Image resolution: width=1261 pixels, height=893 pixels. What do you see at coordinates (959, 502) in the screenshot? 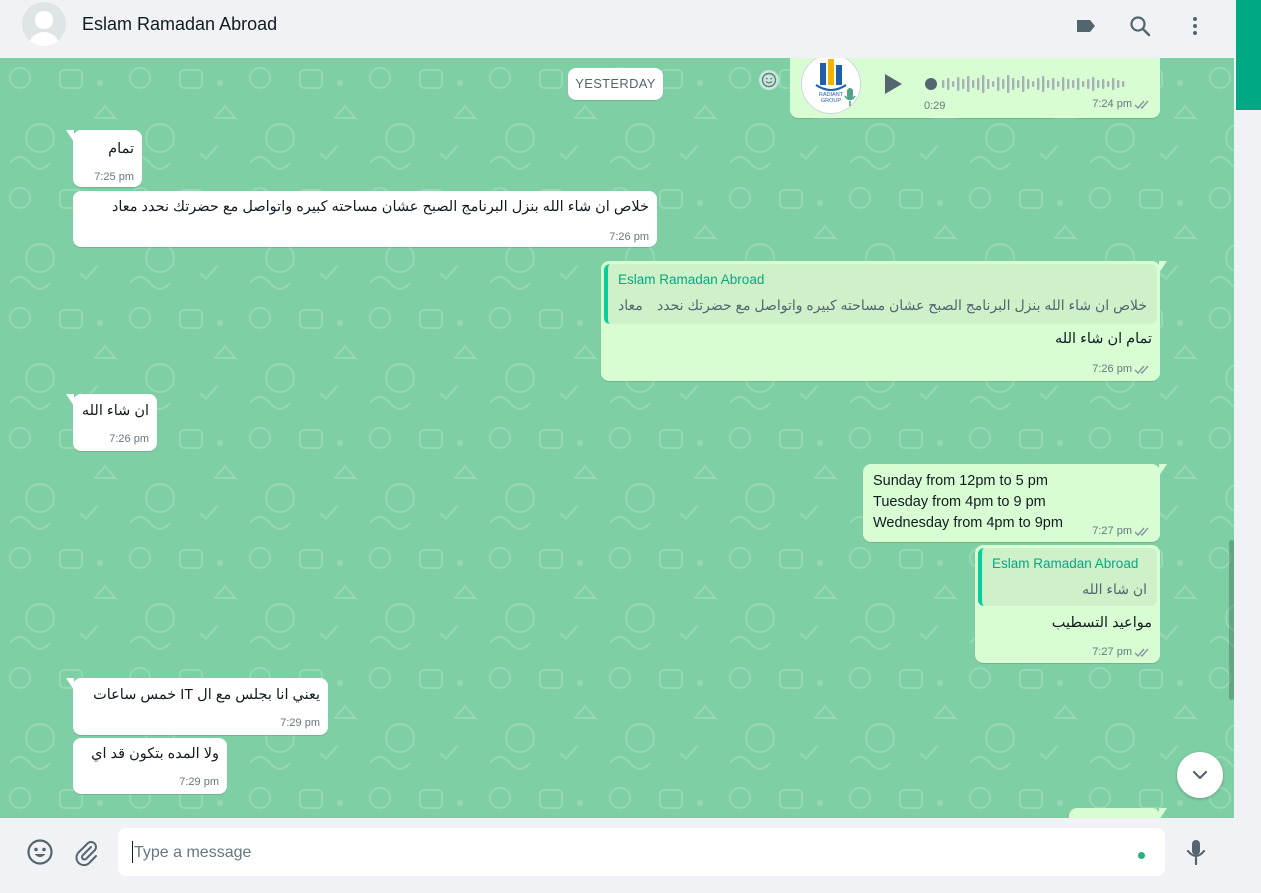
I see `message-text-line: Tuesday from 4pm to 9 pm` at bounding box center [959, 502].